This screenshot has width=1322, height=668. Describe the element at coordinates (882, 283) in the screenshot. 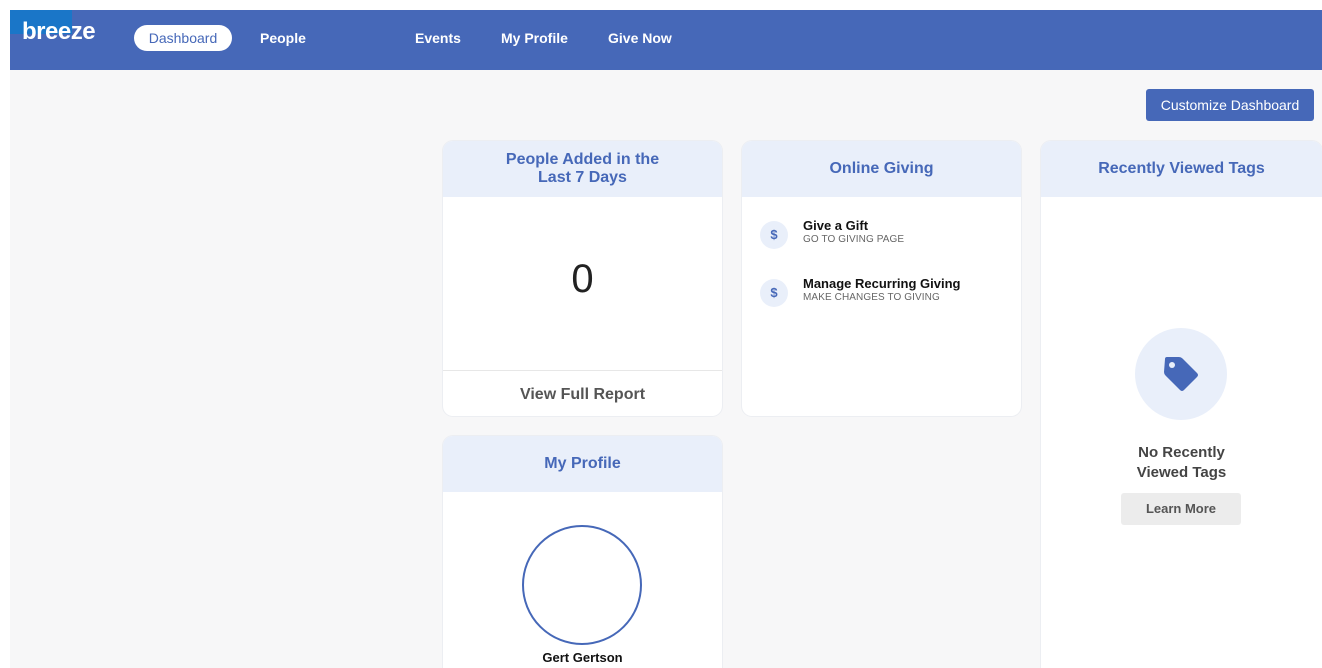

I see `manage-recurring-giving-title: Manage Recurring Giving` at that location.